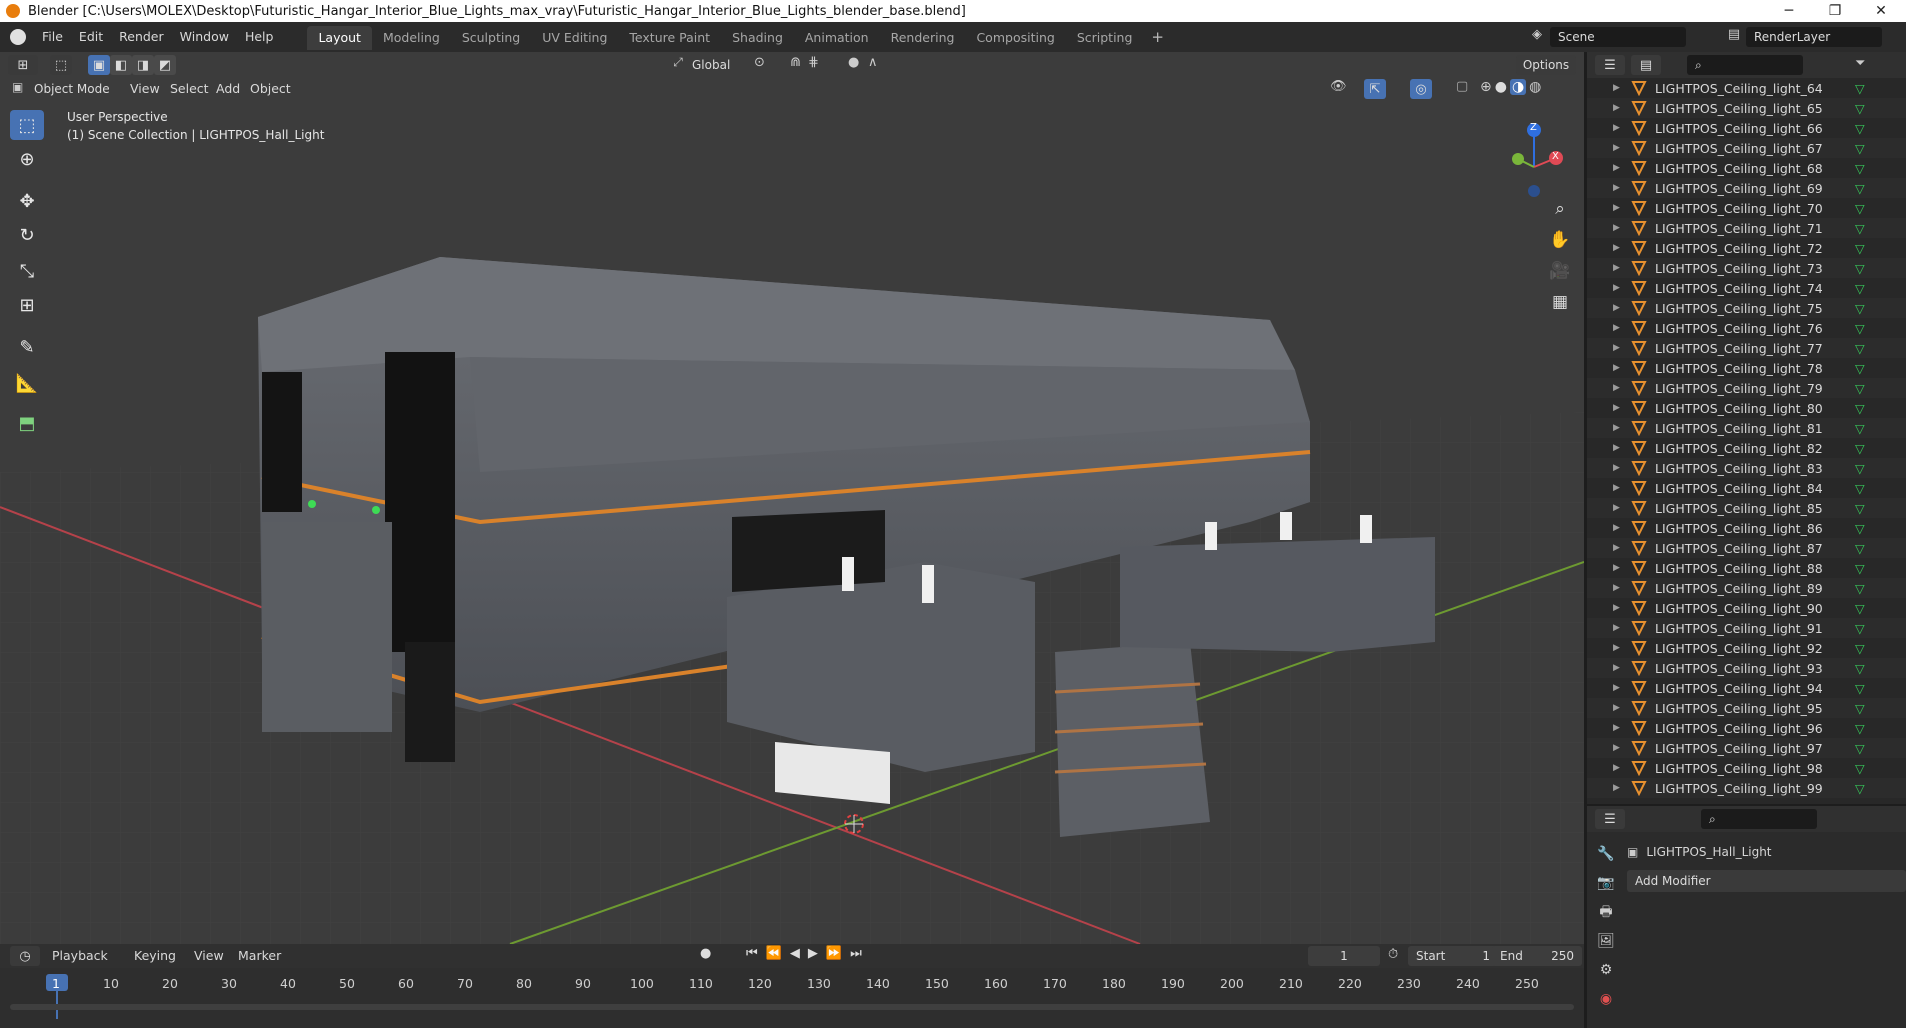 The width and height of the screenshot is (1906, 1028). Describe the element at coordinates (1560, 240) in the screenshot. I see `pan-hand-icon: ✋` at that location.